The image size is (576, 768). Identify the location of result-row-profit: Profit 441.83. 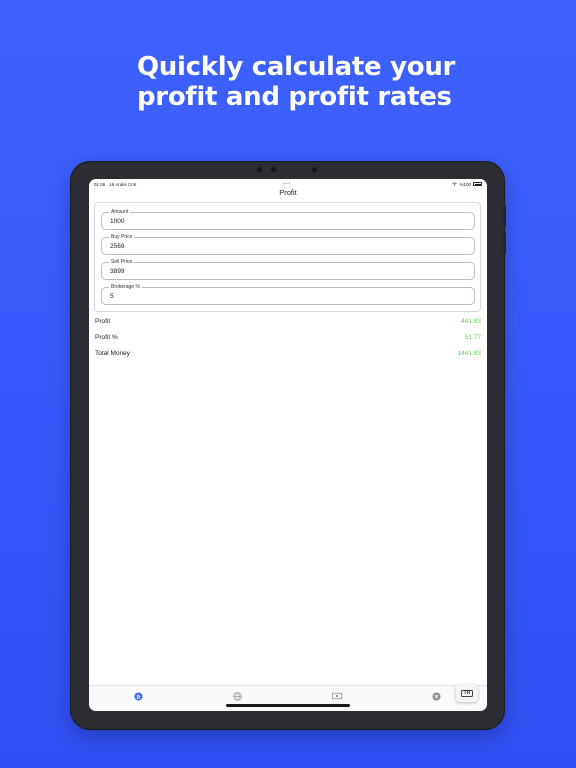
(288, 321).